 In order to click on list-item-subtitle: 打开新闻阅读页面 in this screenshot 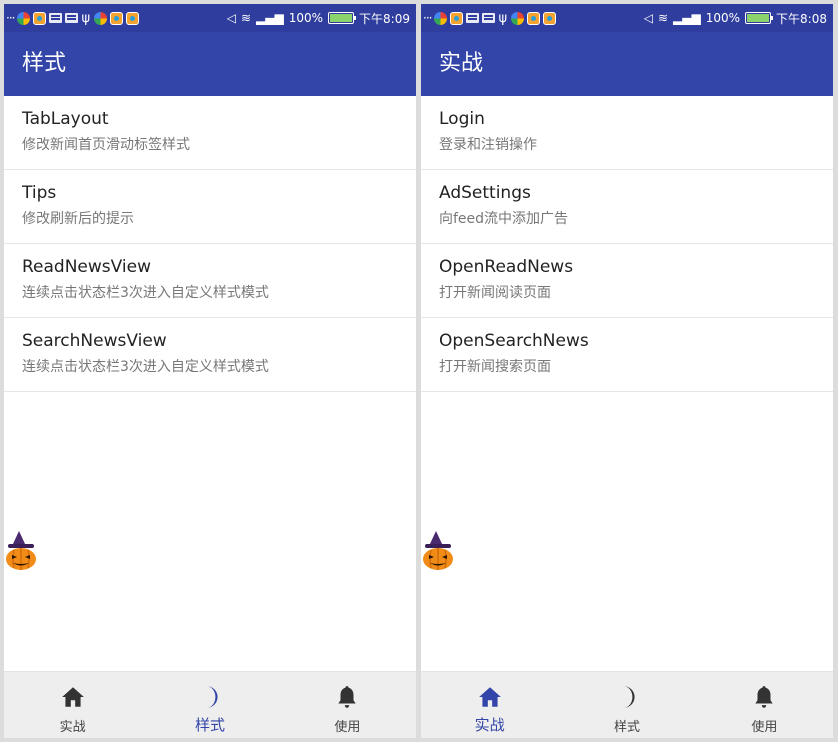, I will do `click(495, 293)`.